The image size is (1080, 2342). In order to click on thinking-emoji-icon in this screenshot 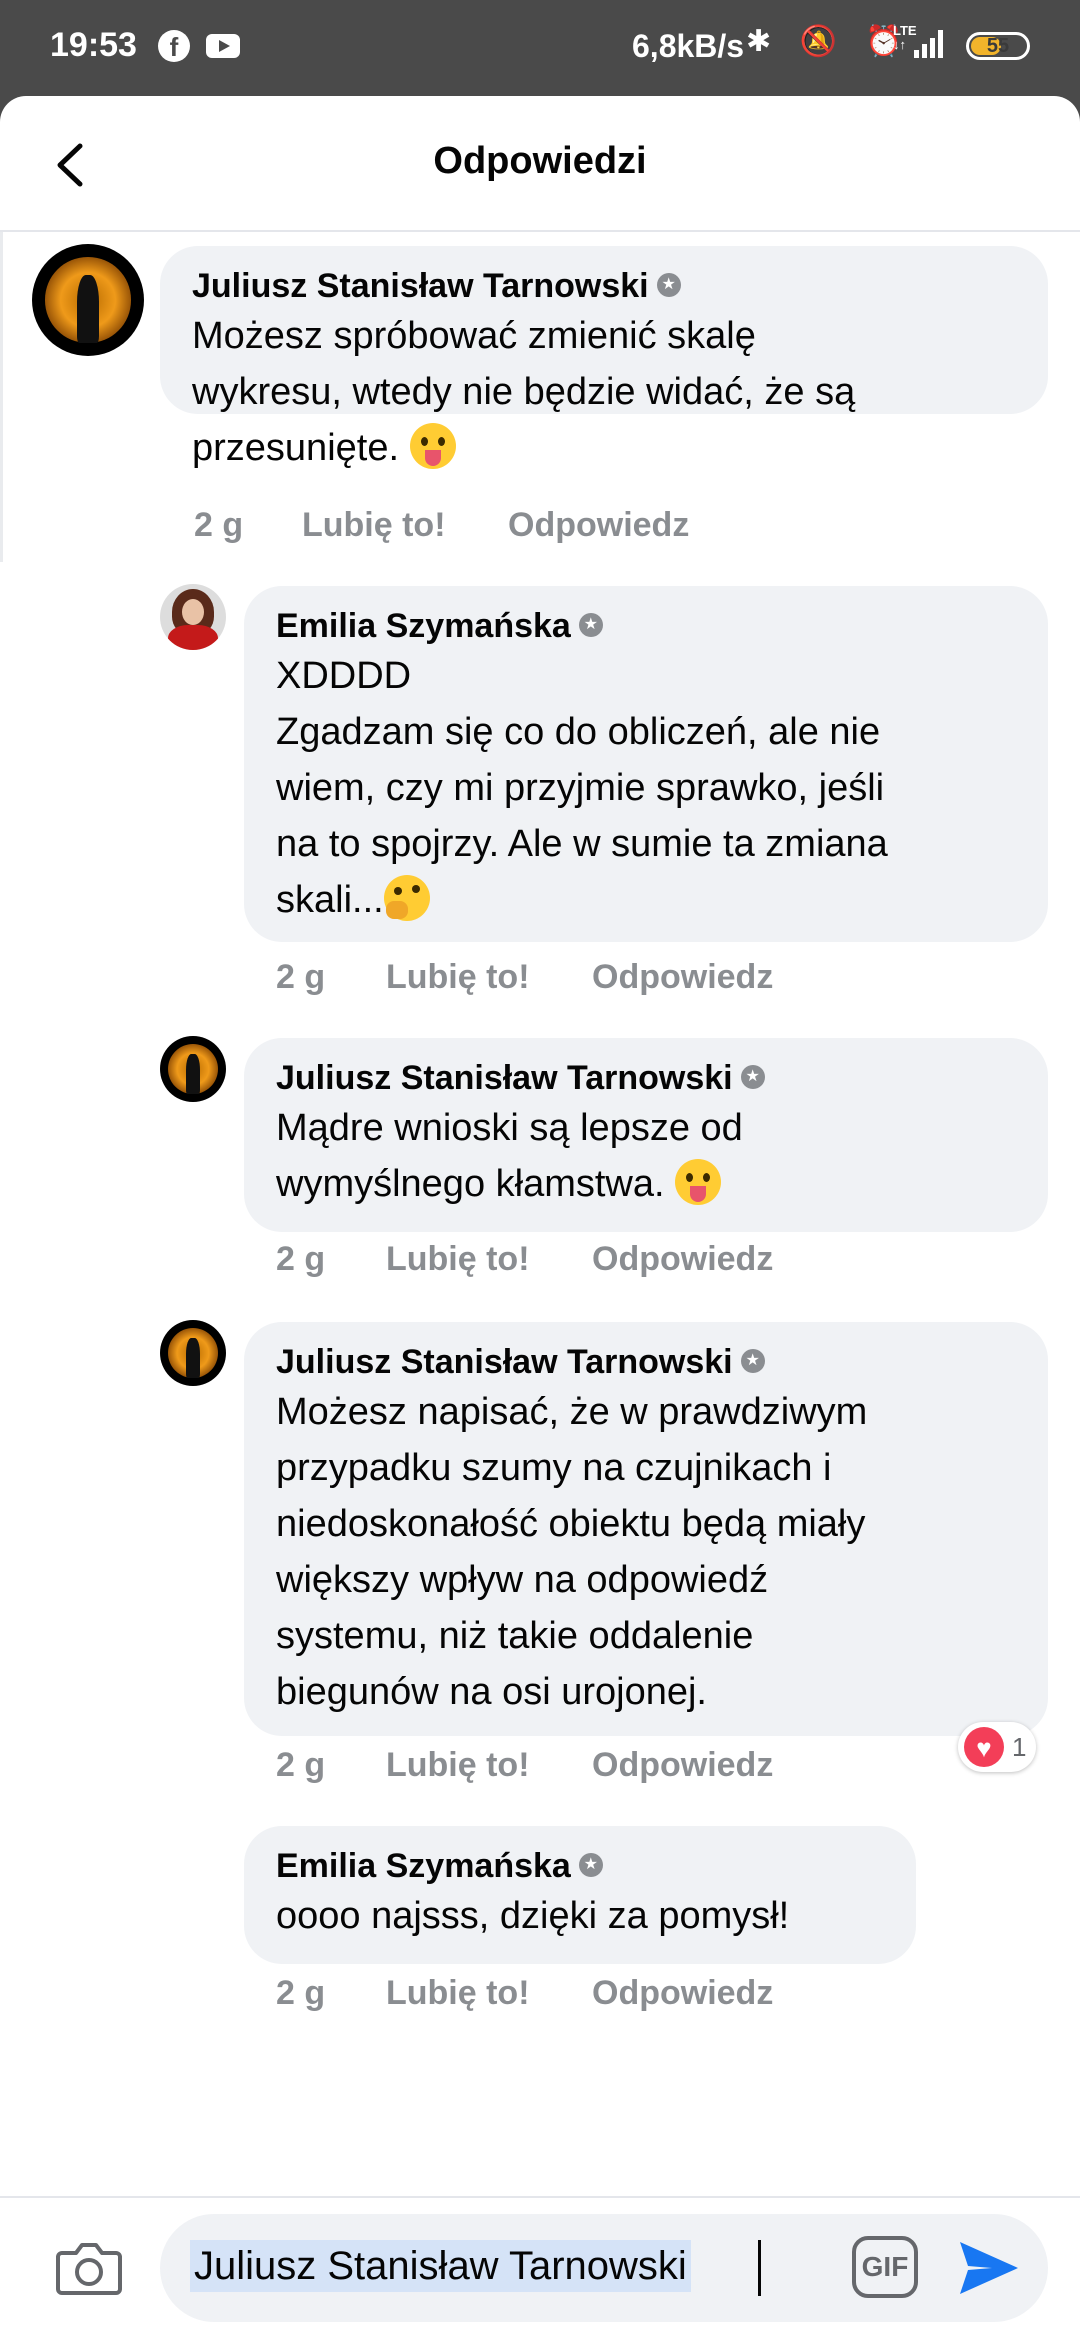, I will do `click(406, 897)`.